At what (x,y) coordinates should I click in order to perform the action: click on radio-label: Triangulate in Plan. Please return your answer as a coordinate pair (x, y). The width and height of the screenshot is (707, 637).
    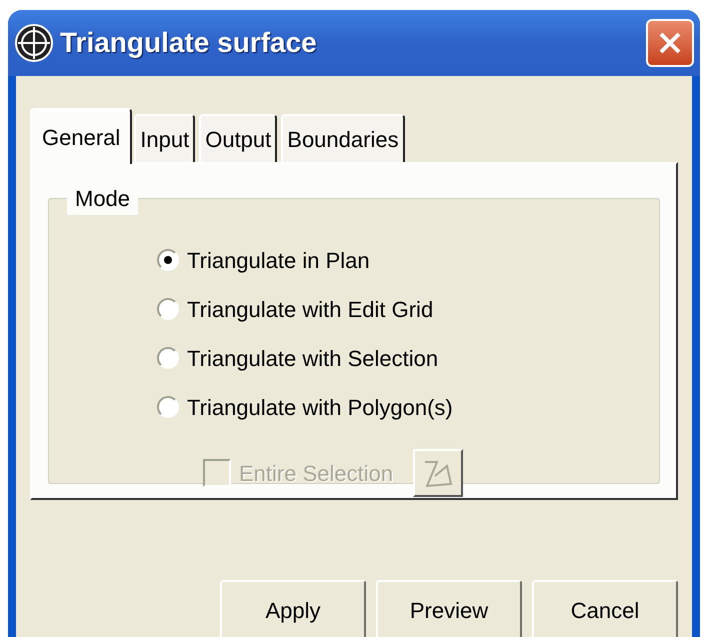
    Looking at the image, I should click on (278, 260).